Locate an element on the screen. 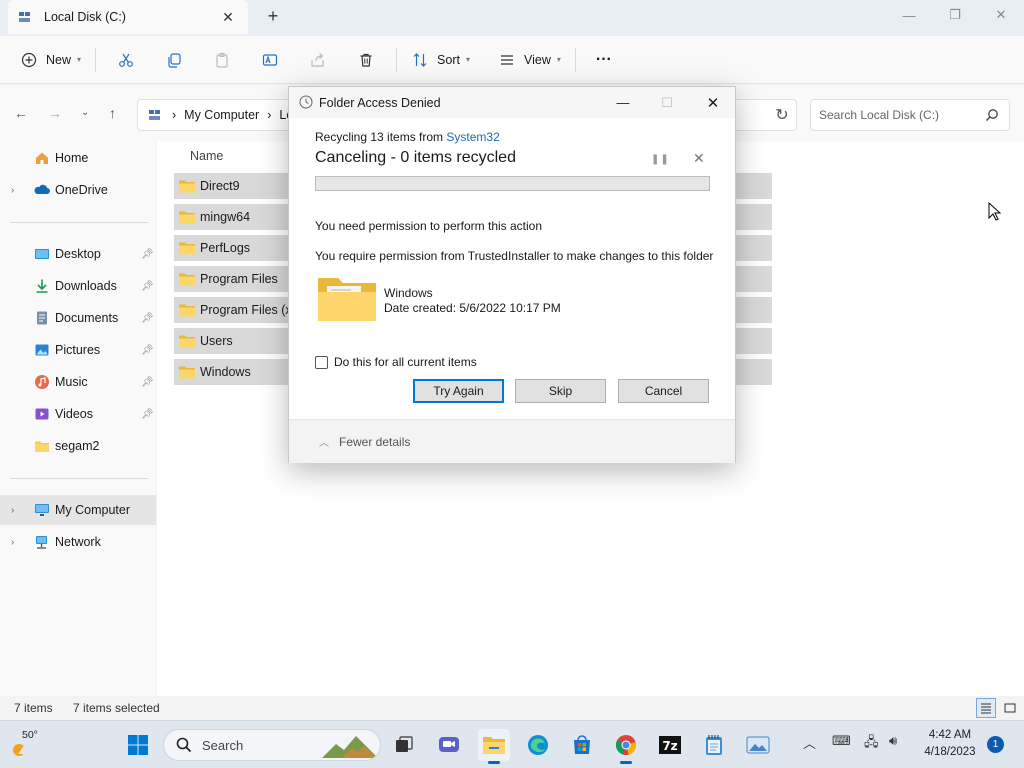 The image size is (1024, 768). refresh-icon: ↻ is located at coordinates (782, 115).